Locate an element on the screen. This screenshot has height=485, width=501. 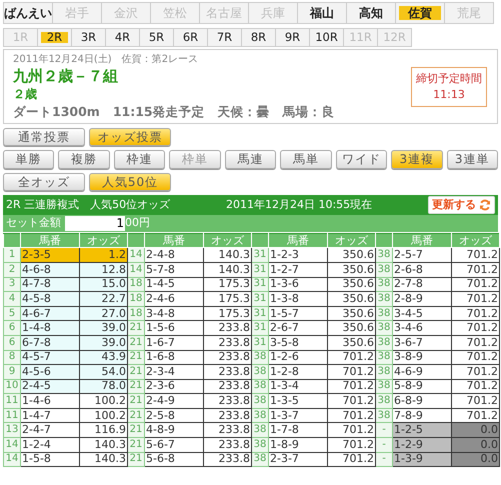
odds-cell: 43.9 is located at coordinates (104, 357).